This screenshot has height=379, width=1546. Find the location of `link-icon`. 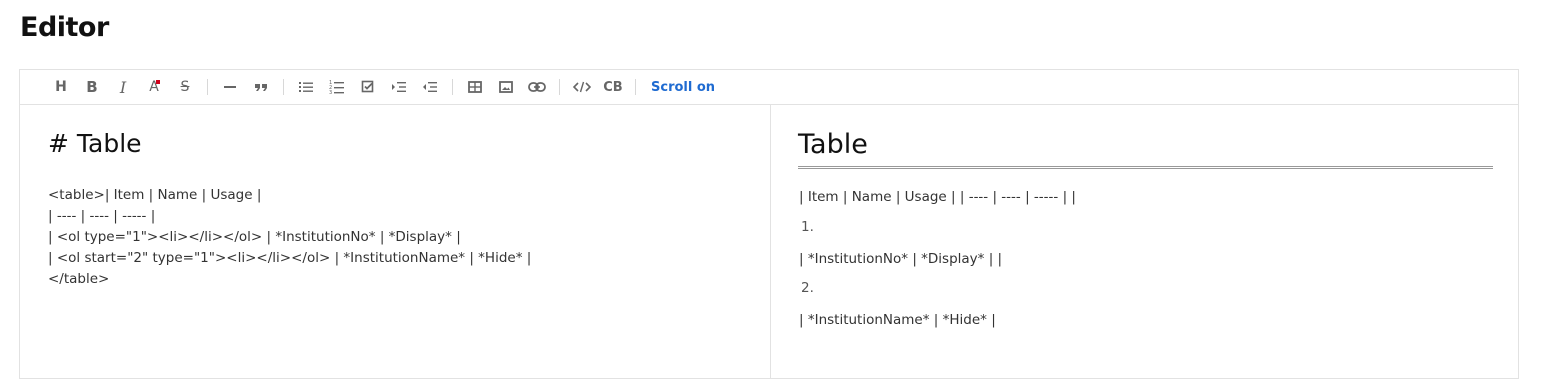

link-icon is located at coordinates (537, 87).